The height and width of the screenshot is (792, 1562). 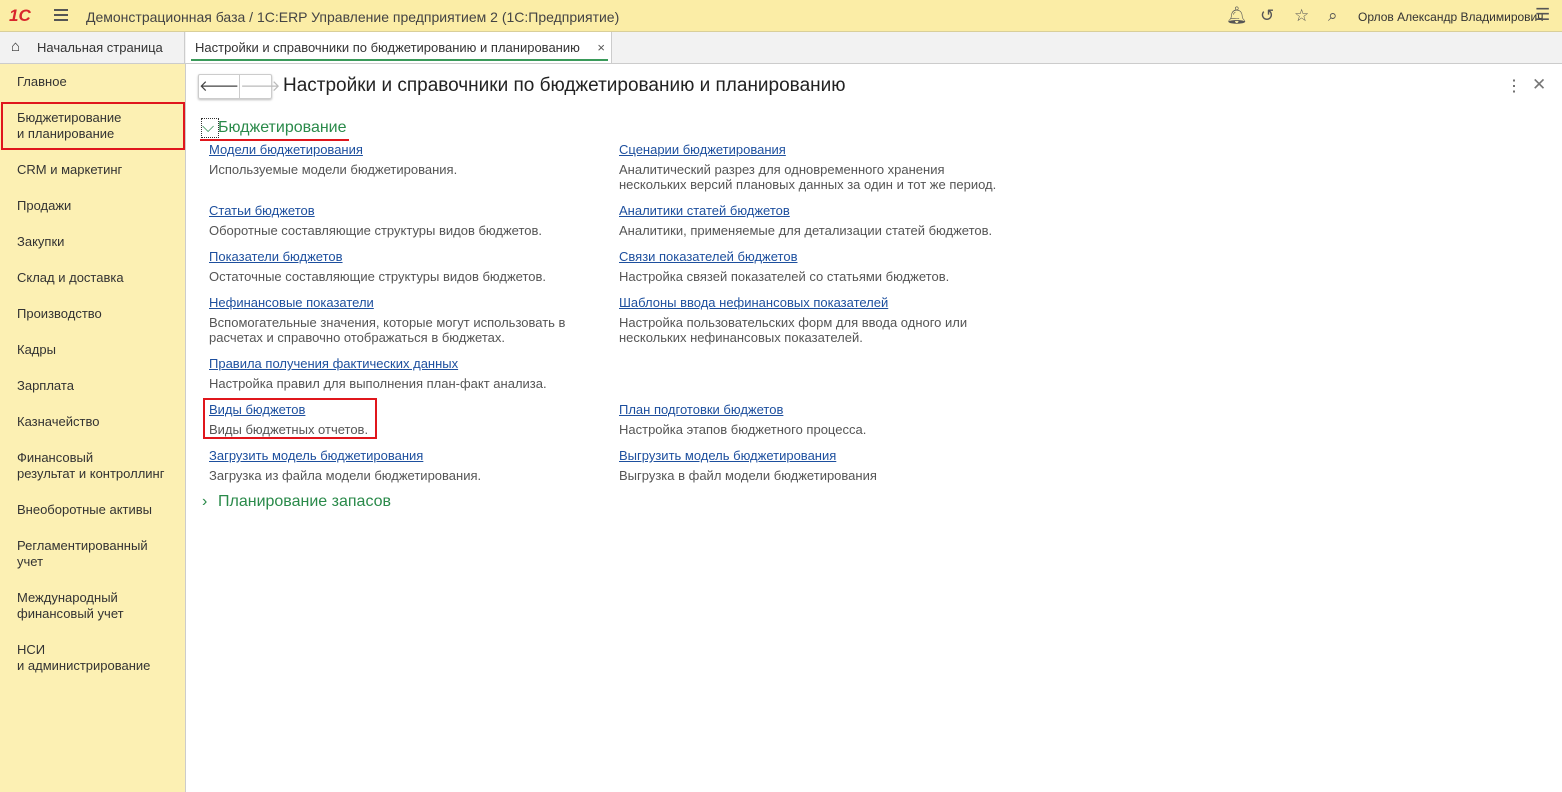 What do you see at coordinates (601, 47) in the screenshot?
I see `close-tab-icon: ×` at bounding box center [601, 47].